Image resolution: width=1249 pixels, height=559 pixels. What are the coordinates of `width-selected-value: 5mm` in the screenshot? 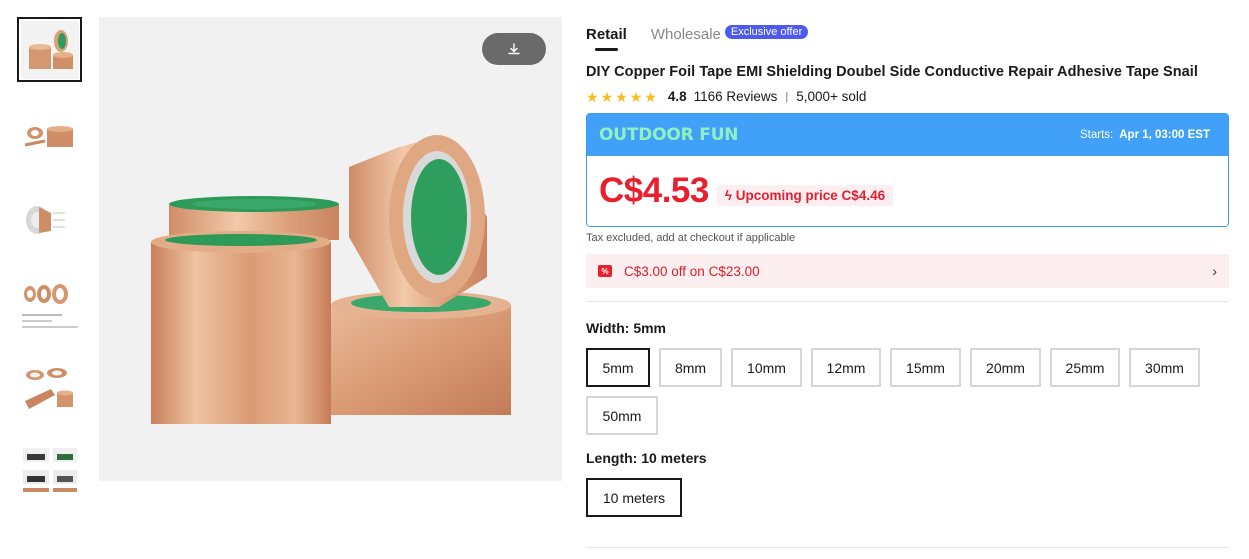 It's located at (649, 328).